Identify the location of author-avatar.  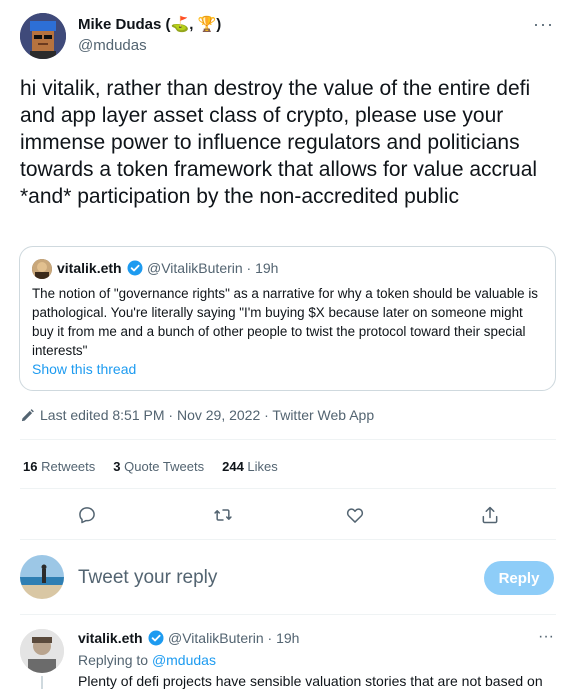
(43, 36).